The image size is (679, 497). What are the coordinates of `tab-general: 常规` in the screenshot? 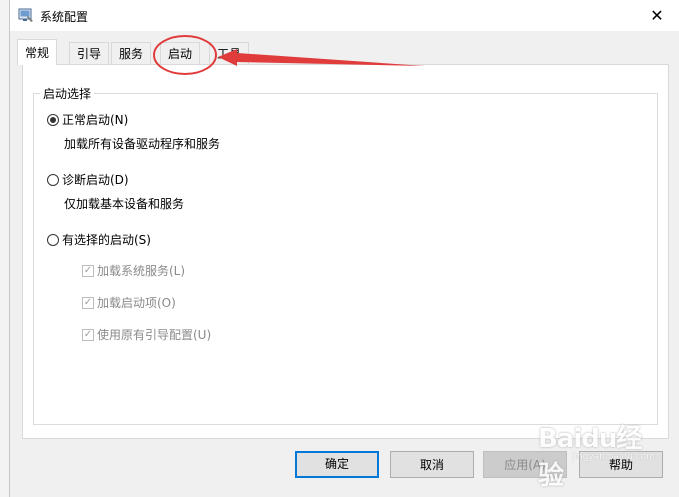 It's located at (37, 52).